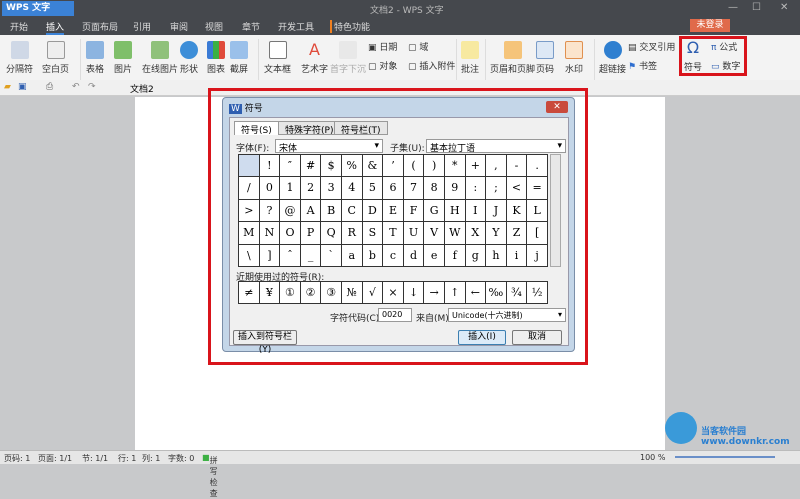  Describe the element at coordinates (393, 255) in the screenshot. I see `symbol-cell: c` at that location.